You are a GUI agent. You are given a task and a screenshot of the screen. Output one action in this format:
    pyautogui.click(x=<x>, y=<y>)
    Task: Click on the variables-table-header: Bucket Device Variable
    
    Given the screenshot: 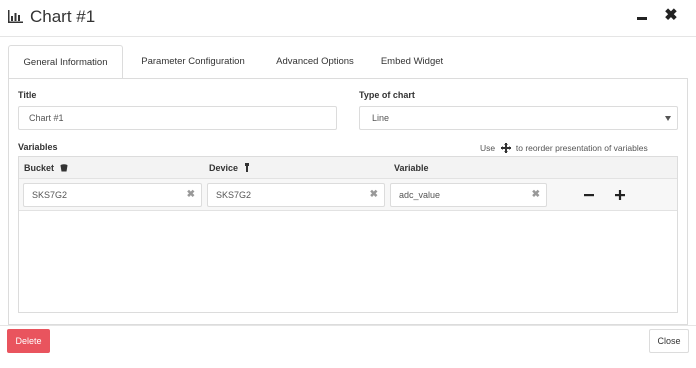 What is the action you would take?
    pyautogui.click(x=348, y=168)
    